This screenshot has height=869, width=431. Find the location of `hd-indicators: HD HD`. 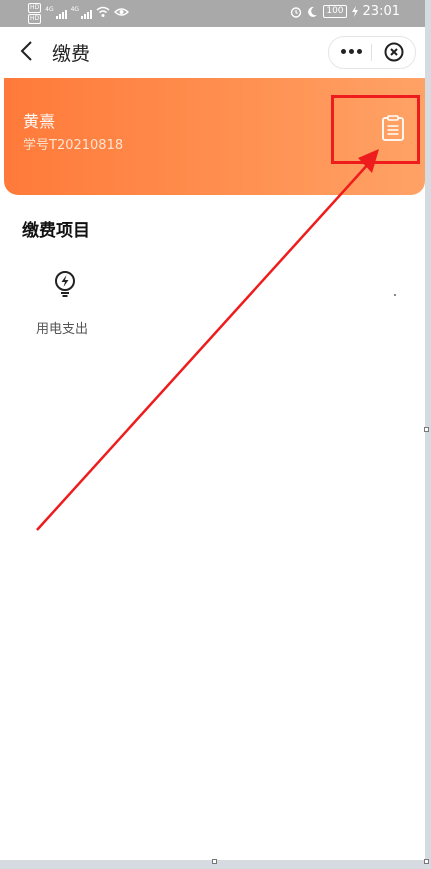

hd-indicators: HD HD is located at coordinates (35, 13).